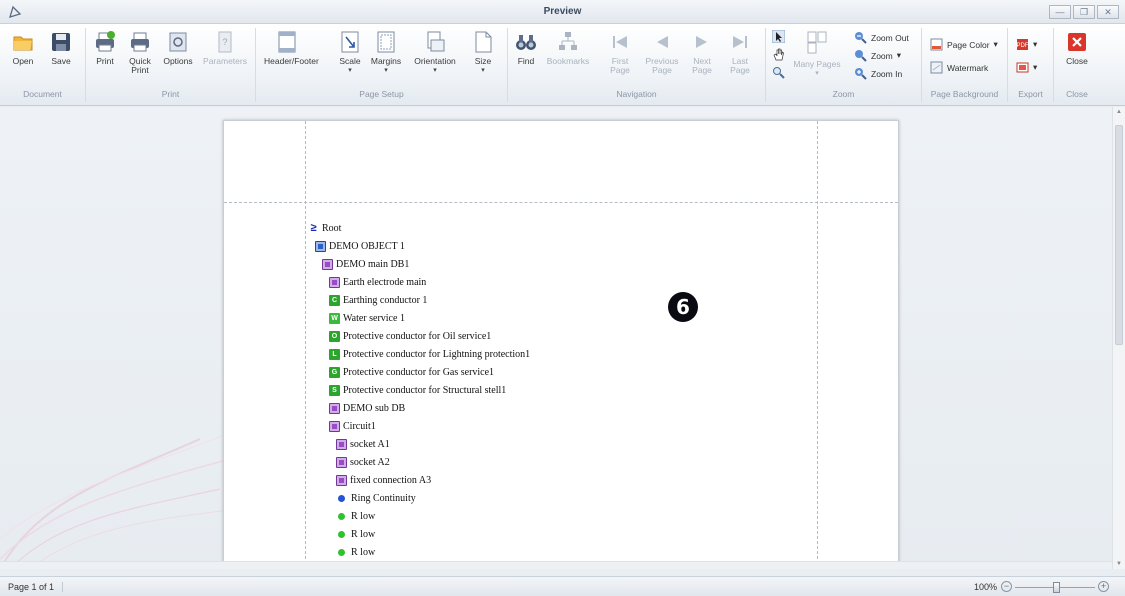 This screenshot has width=1125, height=596. Describe the element at coordinates (43, 65) in the screenshot. I see `document-group: Open Save Document` at that location.